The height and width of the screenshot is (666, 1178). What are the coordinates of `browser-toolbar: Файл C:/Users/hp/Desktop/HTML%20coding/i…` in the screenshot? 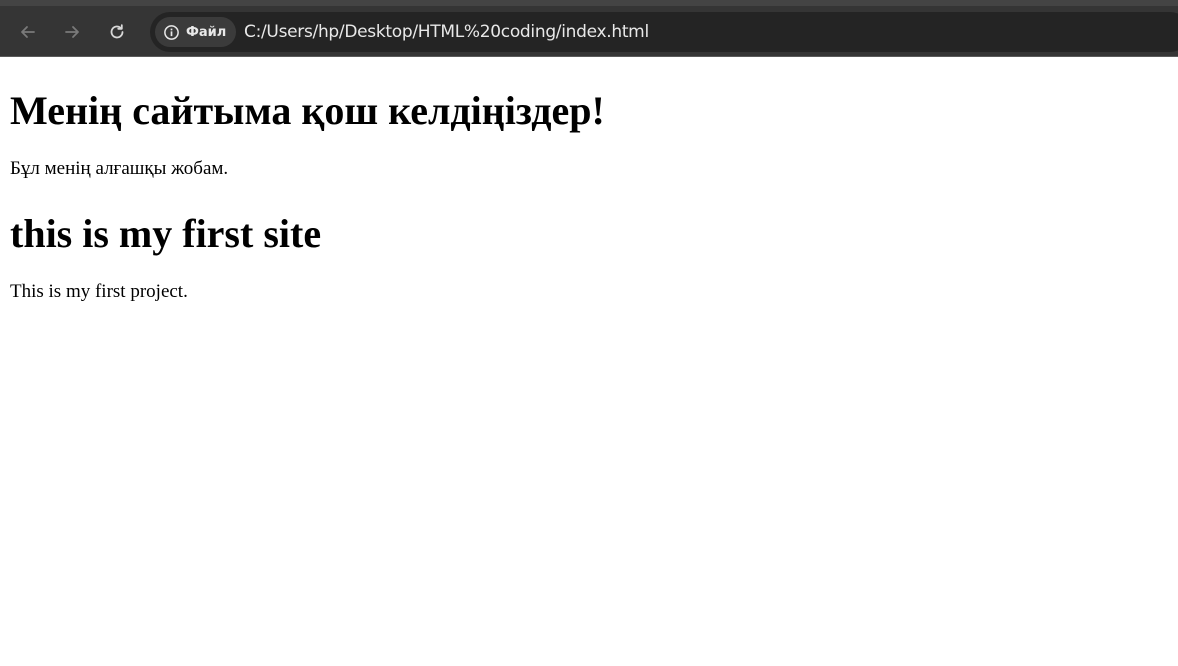 It's located at (589, 28).